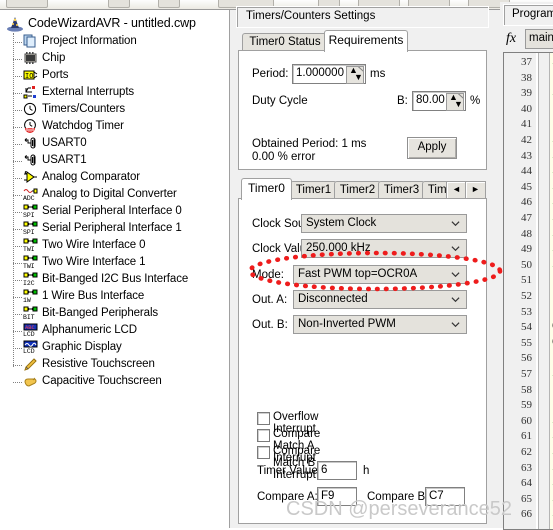 This screenshot has width=553, height=530. What do you see at coordinates (320, 73) in the screenshot?
I see `period-value: 1.000000` at bounding box center [320, 73].